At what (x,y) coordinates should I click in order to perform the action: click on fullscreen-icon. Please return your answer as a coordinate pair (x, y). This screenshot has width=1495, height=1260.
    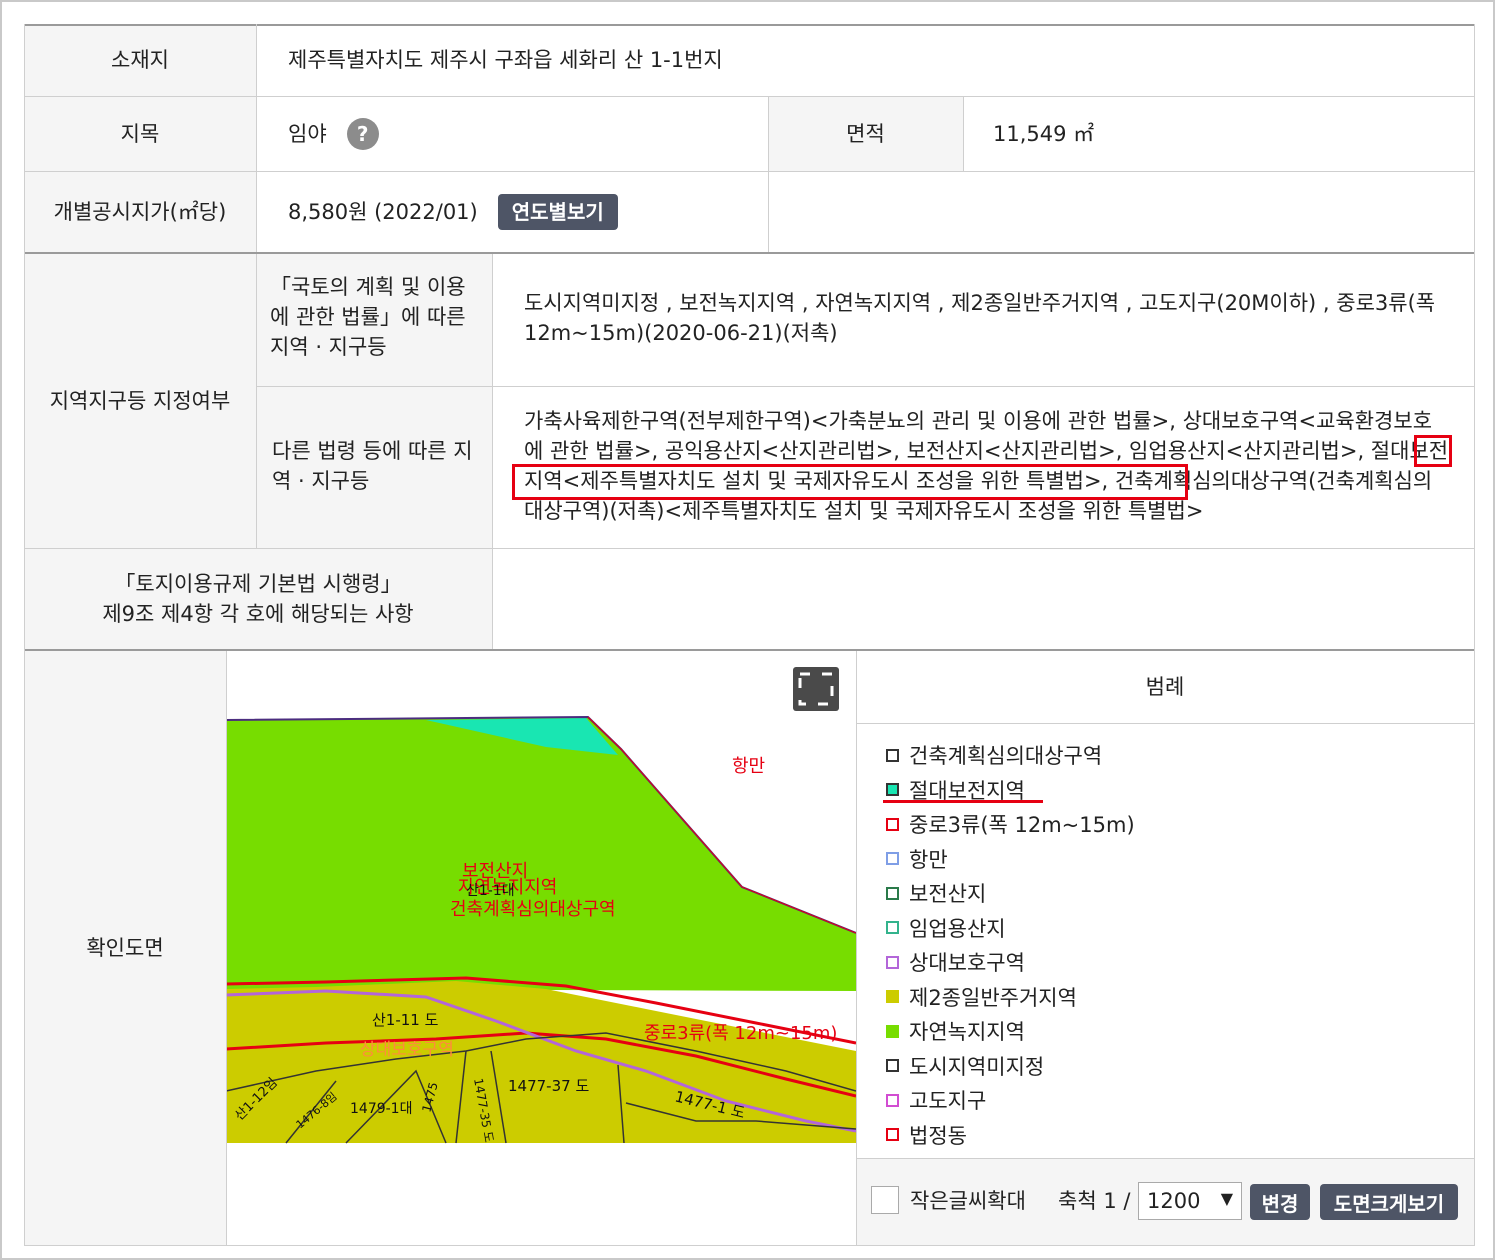
    Looking at the image, I should click on (816, 689).